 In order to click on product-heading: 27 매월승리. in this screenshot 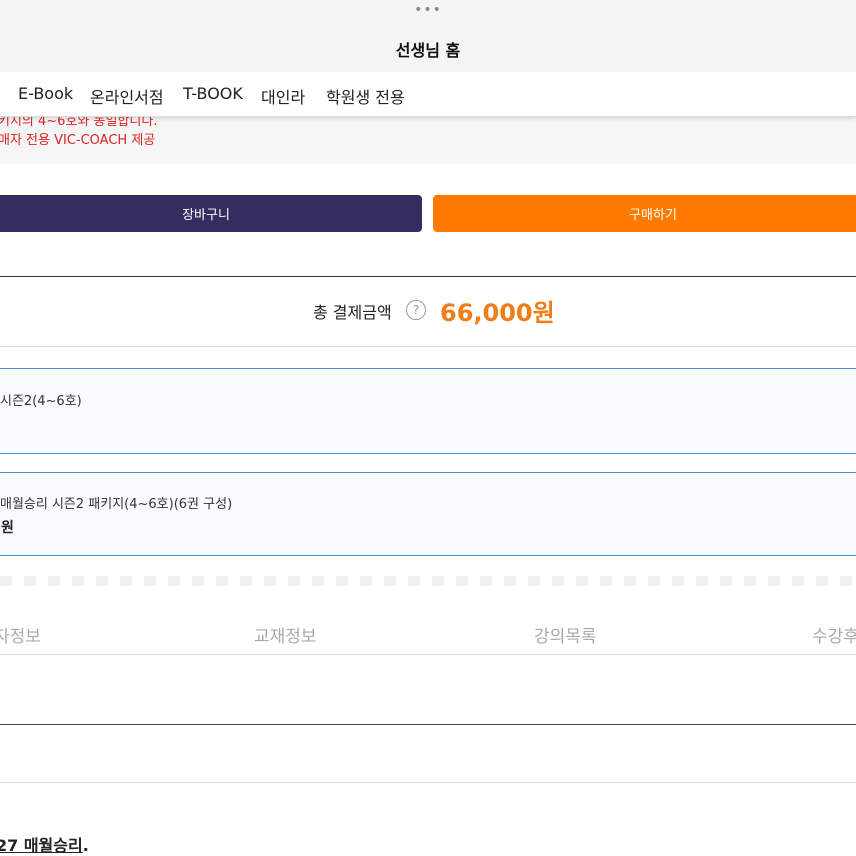, I will do `click(44, 844)`.